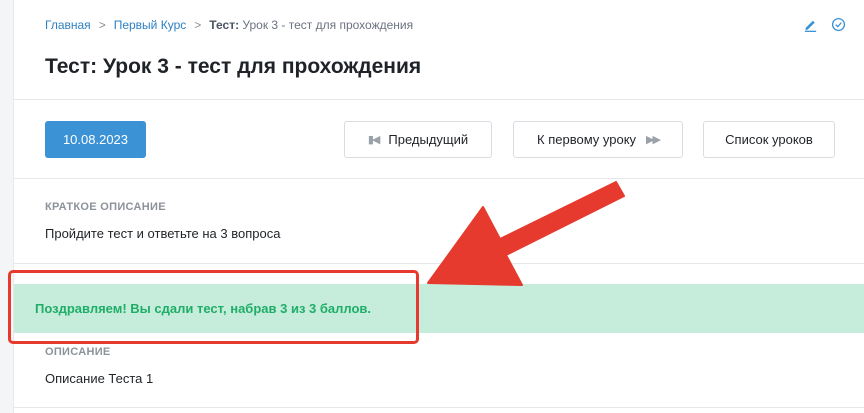 The image size is (864, 413). Describe the element at coordinates (150, 25) in the screenshot. I see `breadcrumb-course-link: Первый Курс` at that location.